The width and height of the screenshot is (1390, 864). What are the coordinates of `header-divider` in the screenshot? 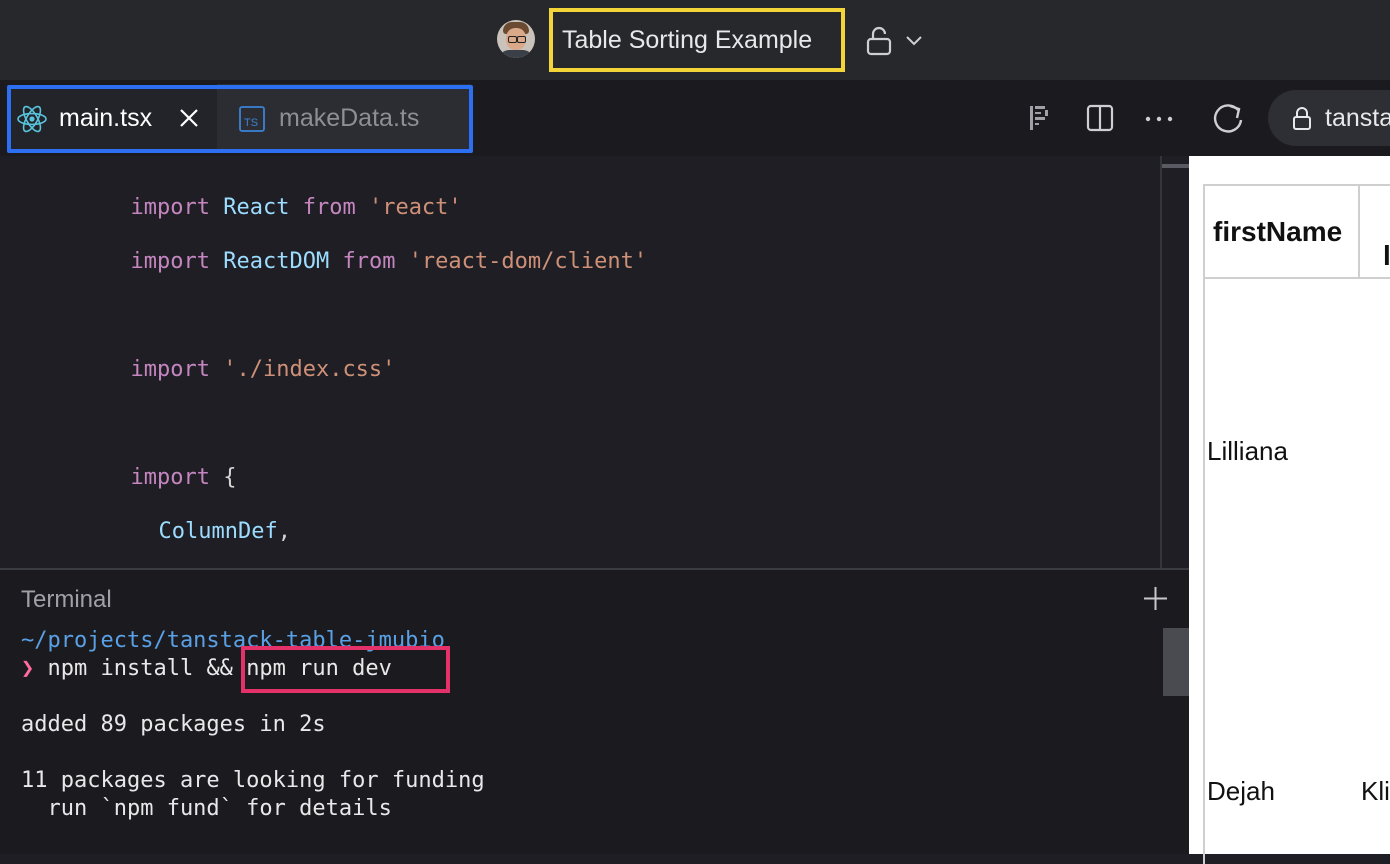 It's located at (1296, 278).